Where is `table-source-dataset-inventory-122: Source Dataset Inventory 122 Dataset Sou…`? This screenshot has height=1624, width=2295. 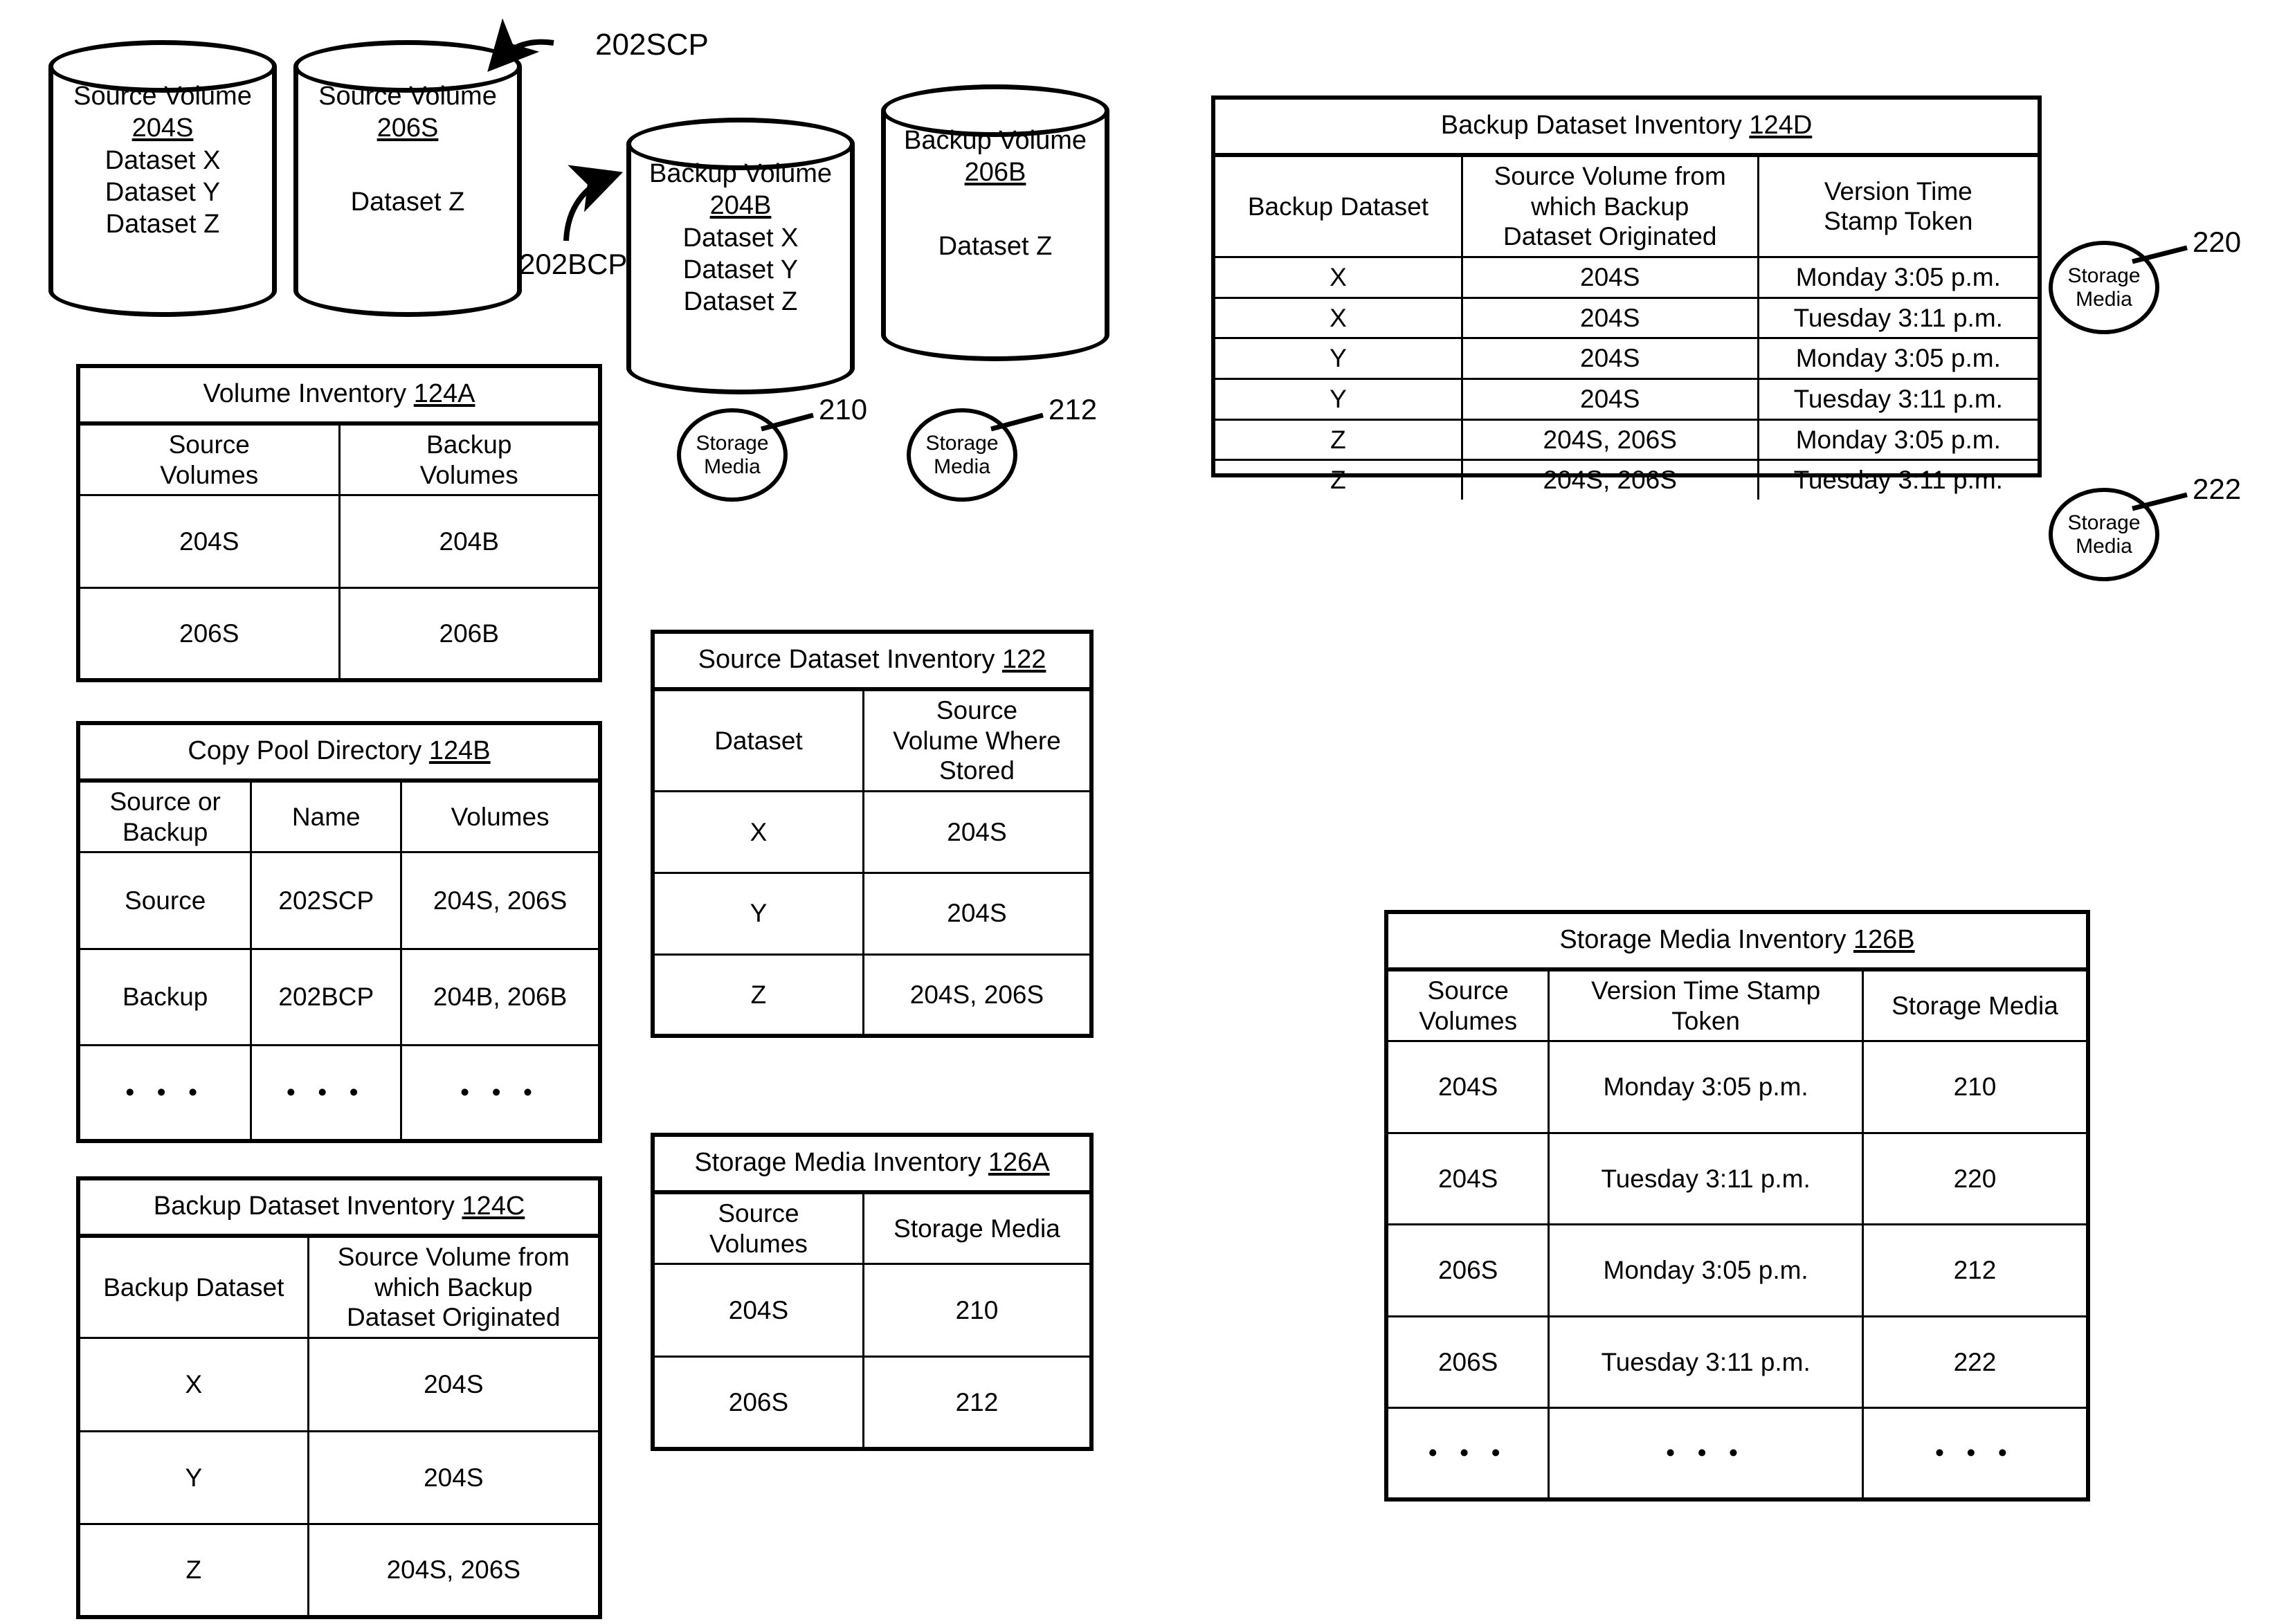
table-source-dataset-inventory-122: Source Dataset Inventory 122 Dataset Sou… is located at coordinates (872, 834).